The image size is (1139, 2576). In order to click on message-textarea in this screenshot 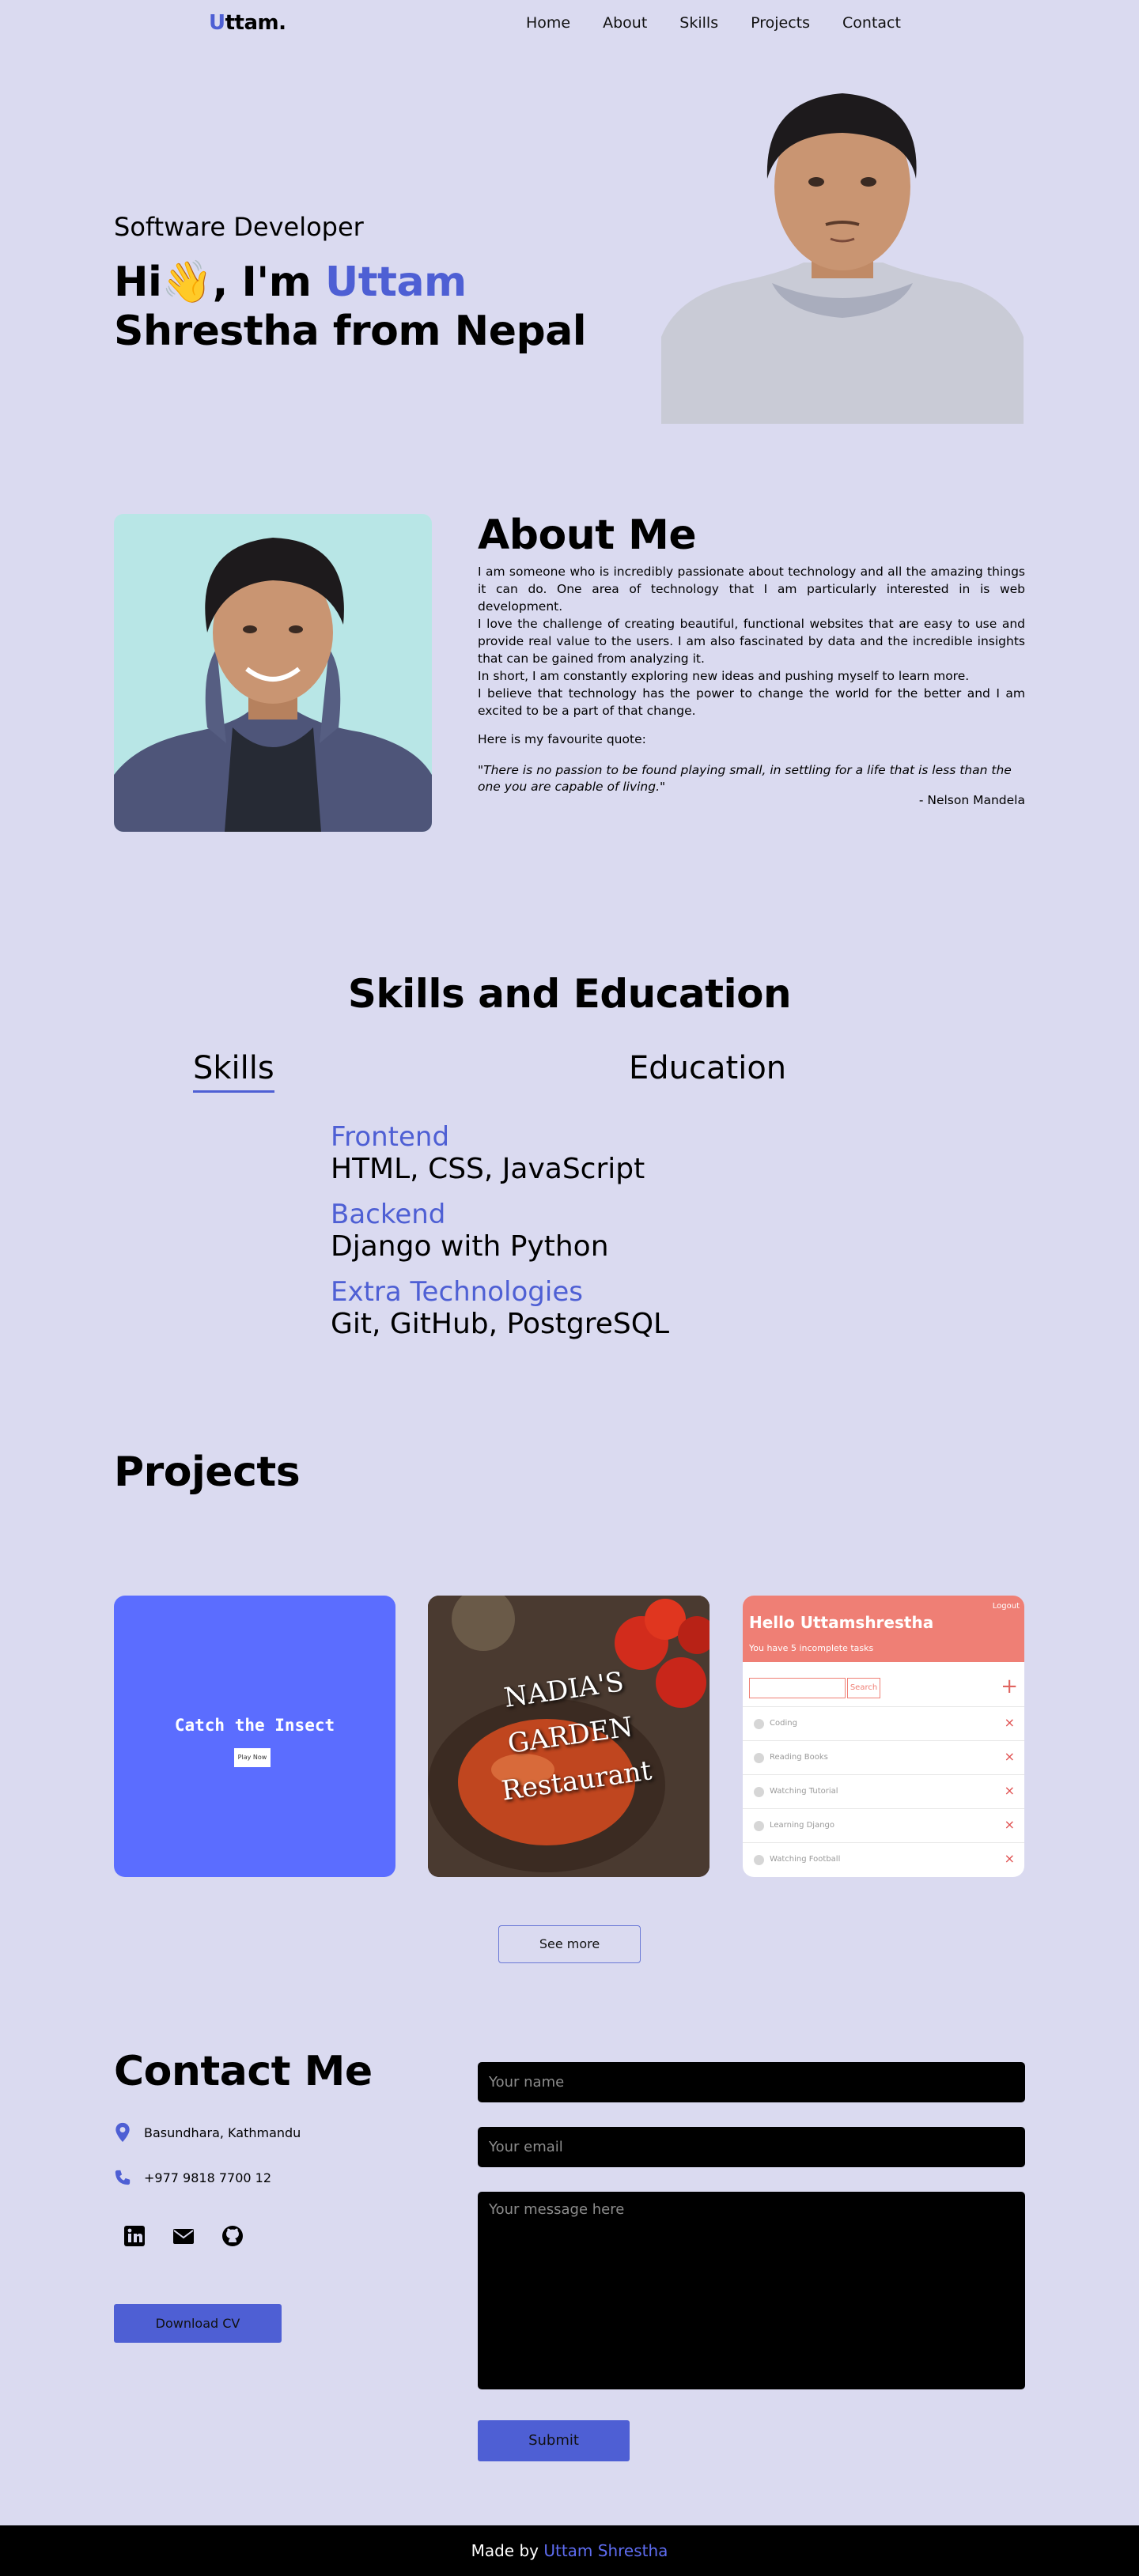, I will do `click(751, 2290)`.